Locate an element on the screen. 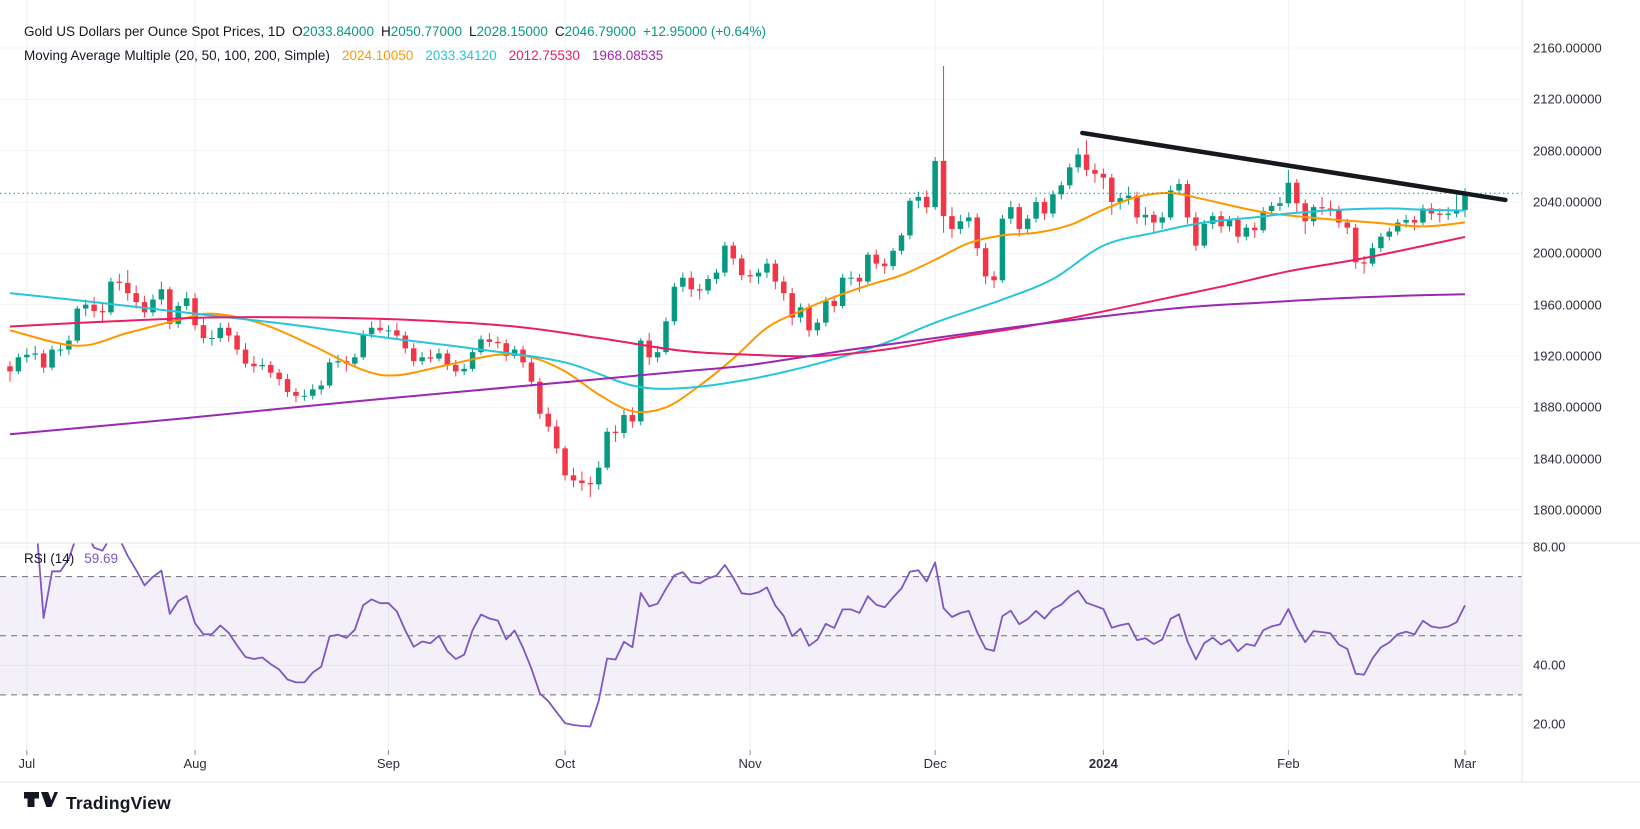 This screenshot has height=829, width=1640. time-axis: Jul Aug Sep Oct Nov Dec 2024 Feb Mar is located at coordinates (761, 766).